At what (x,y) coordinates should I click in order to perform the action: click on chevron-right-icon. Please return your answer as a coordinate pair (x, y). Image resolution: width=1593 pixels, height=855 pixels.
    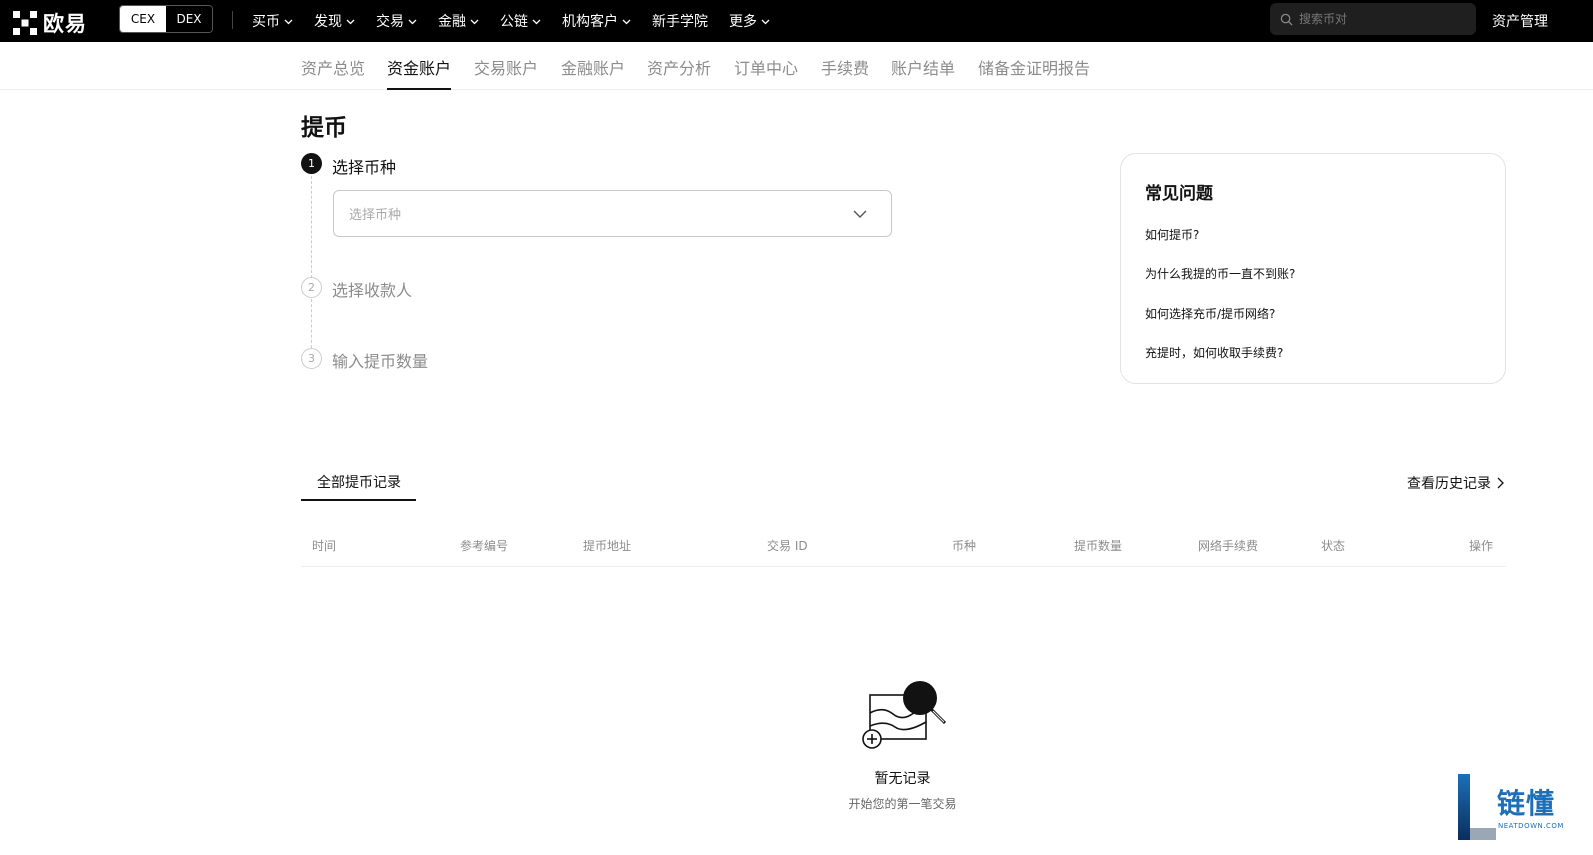
    Looking at the image, I should click on (1500, 483).